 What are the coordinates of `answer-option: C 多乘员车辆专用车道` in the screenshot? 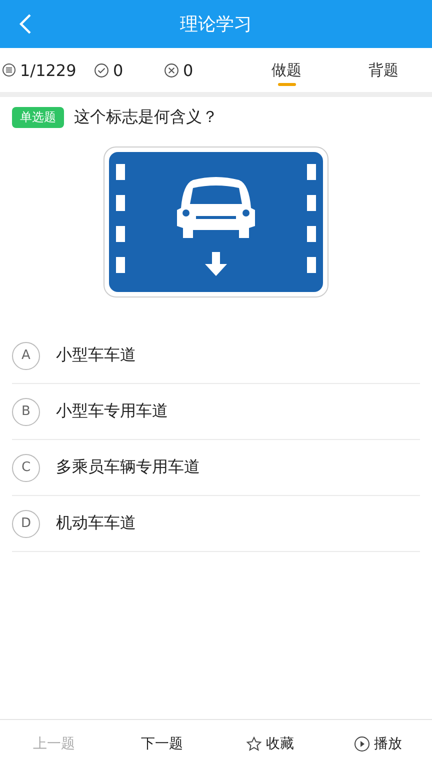 It's located at (216, 468).